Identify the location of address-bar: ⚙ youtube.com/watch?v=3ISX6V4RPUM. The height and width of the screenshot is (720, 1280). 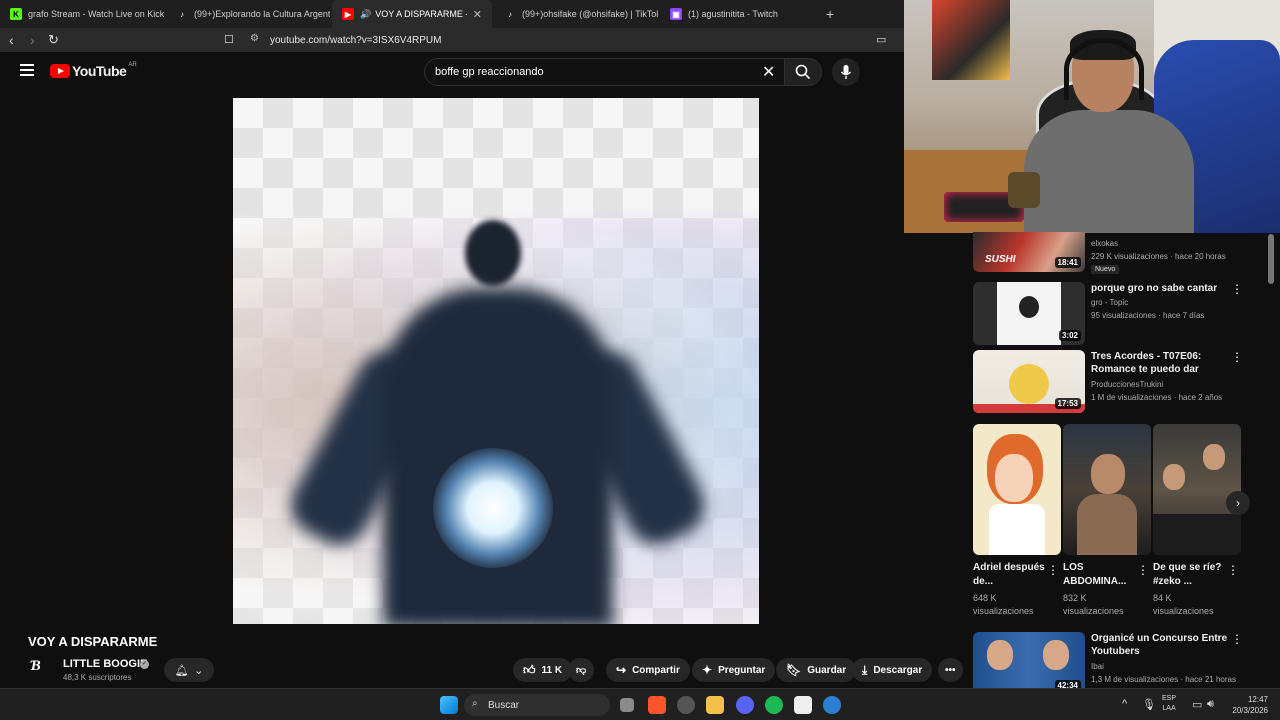
(572, 40).